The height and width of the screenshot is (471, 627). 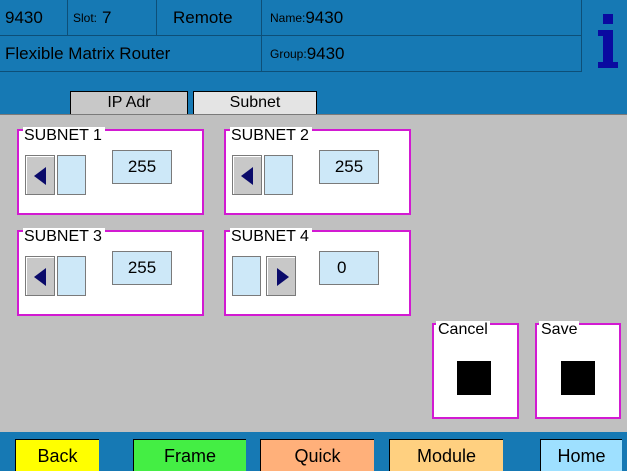 What do you see at coordinates (246, 276) in the screenshot?
I see `subnet-4-indicator` at bounding box center [246, 276].